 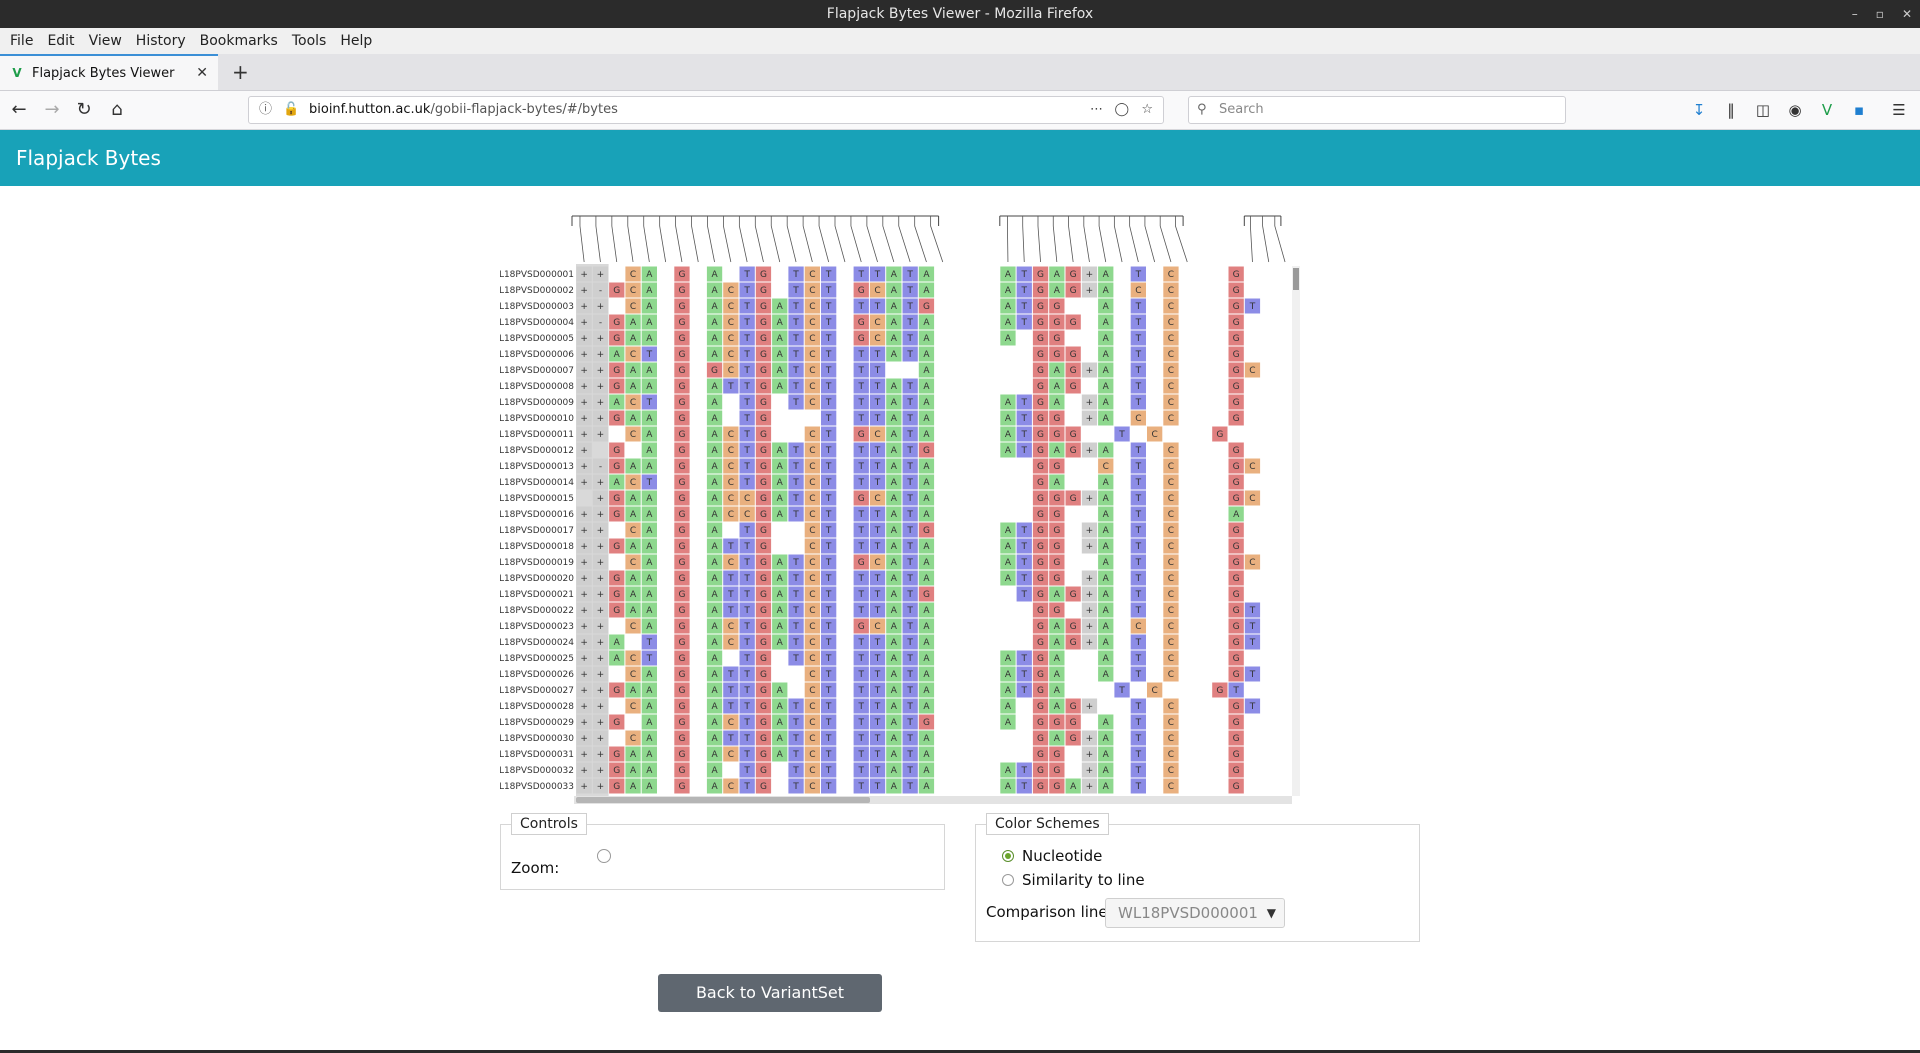 I want to click on line-name: WL18PVSD000003, so click(x=537, y=307).